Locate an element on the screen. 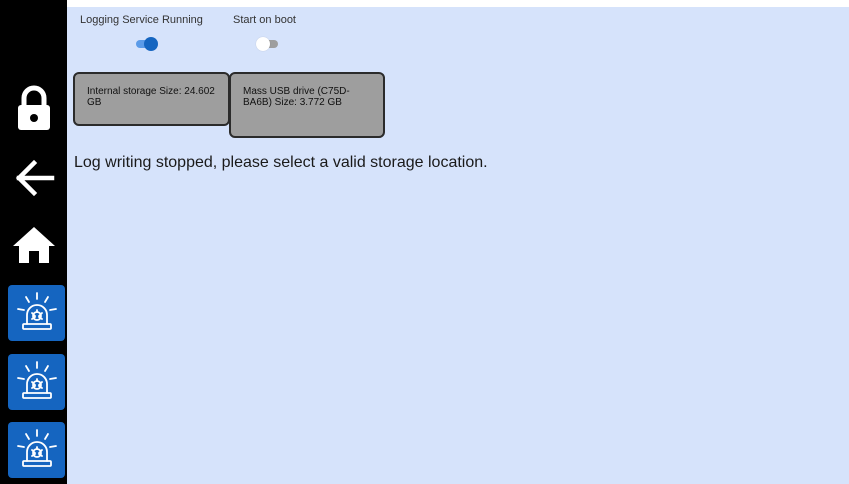 The height and width of the screenshot is (484, 849). start-on-boot-switch is located at coordinates (268, 44).